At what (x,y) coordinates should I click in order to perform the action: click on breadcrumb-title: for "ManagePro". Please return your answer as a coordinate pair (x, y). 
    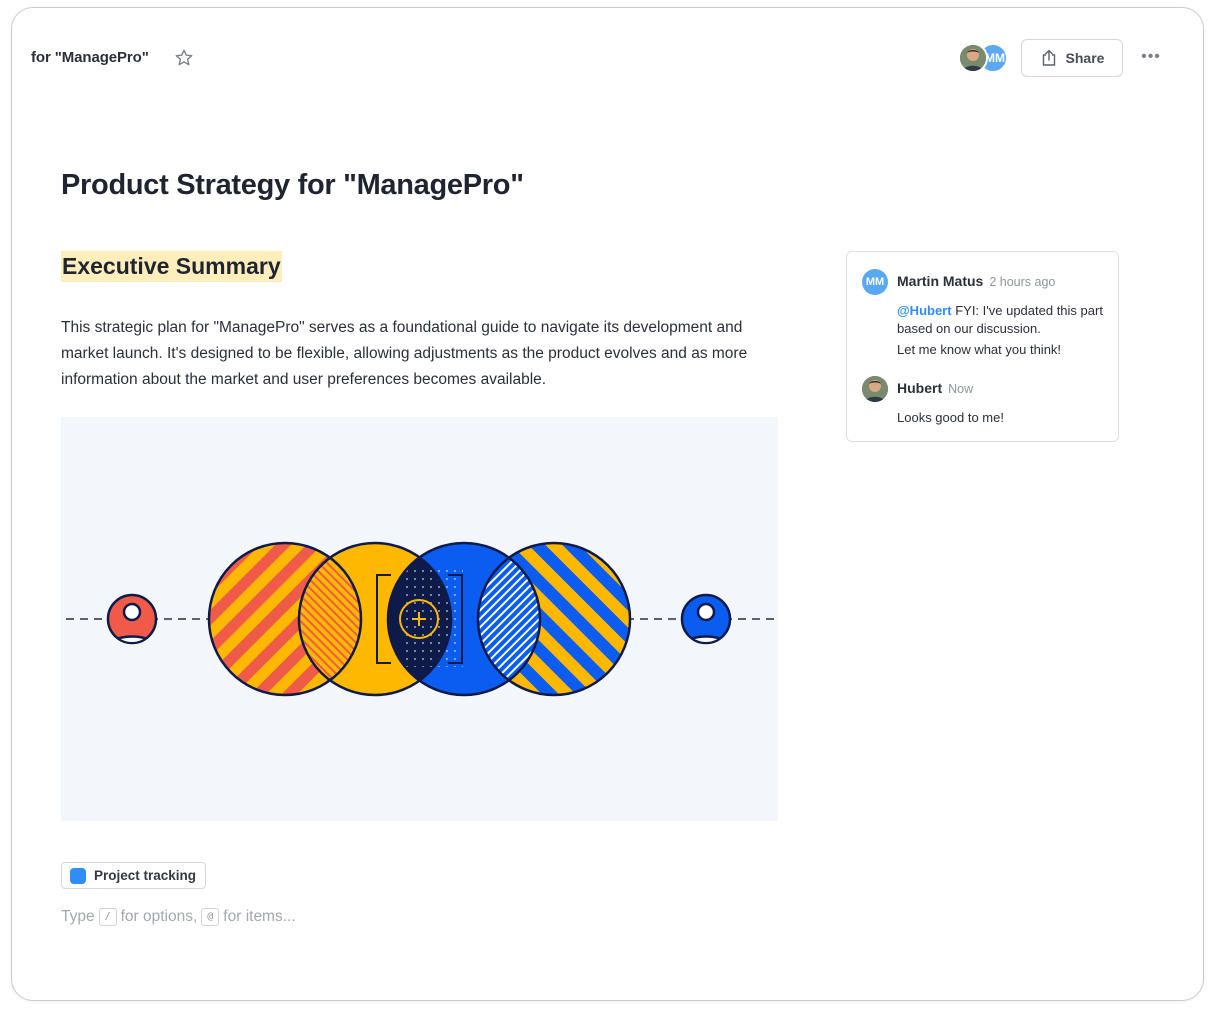
    Looking at the image, I should click on (90, 57).